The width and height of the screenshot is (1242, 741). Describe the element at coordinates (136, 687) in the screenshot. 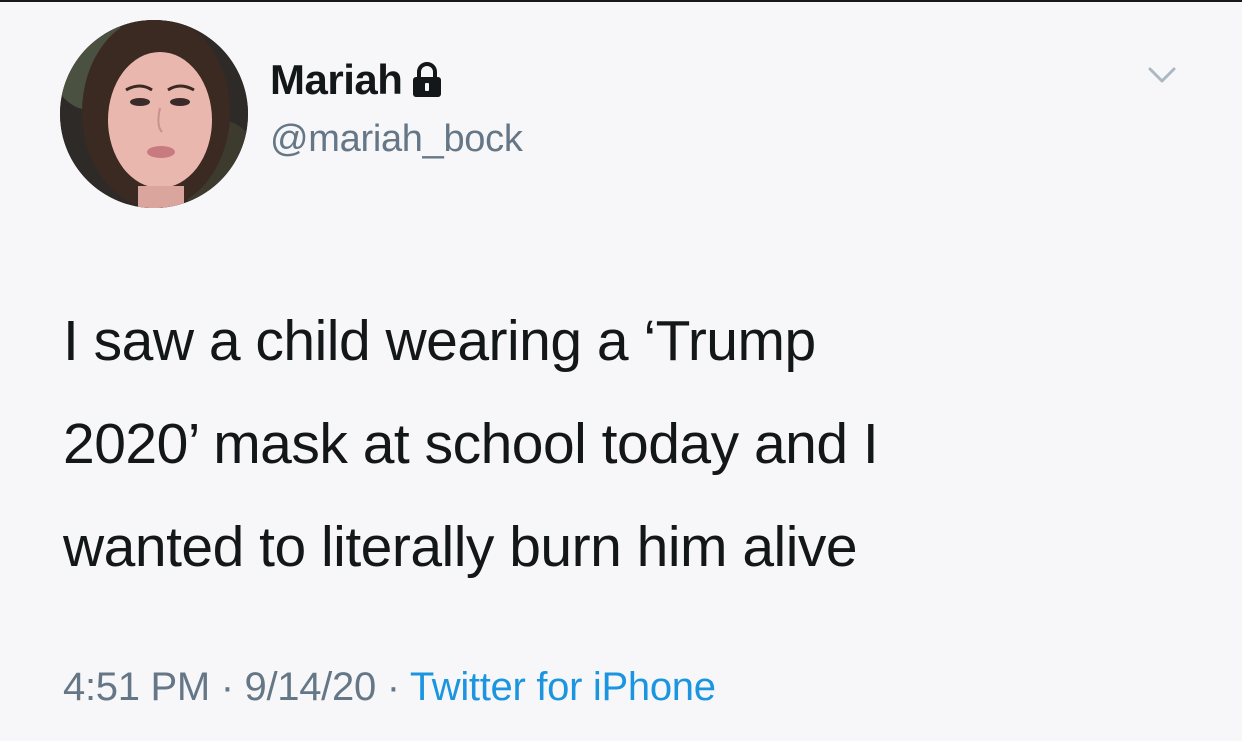

I see `tweet-time: 4:51 PM` at that location.